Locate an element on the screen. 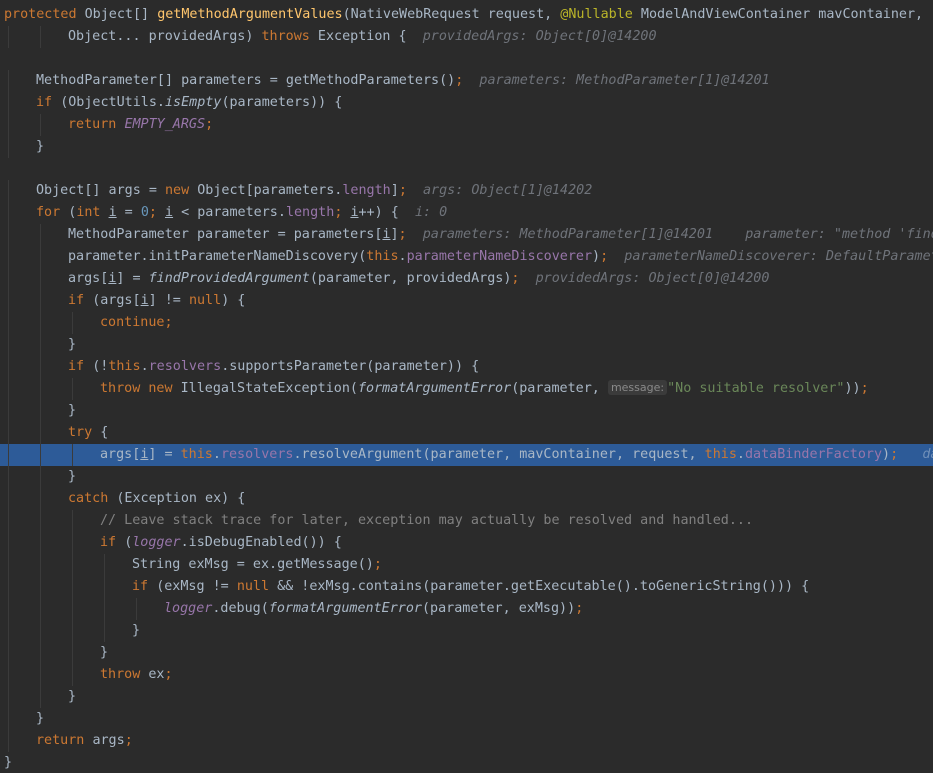  field-token: length is located at coordinates (366, 190).